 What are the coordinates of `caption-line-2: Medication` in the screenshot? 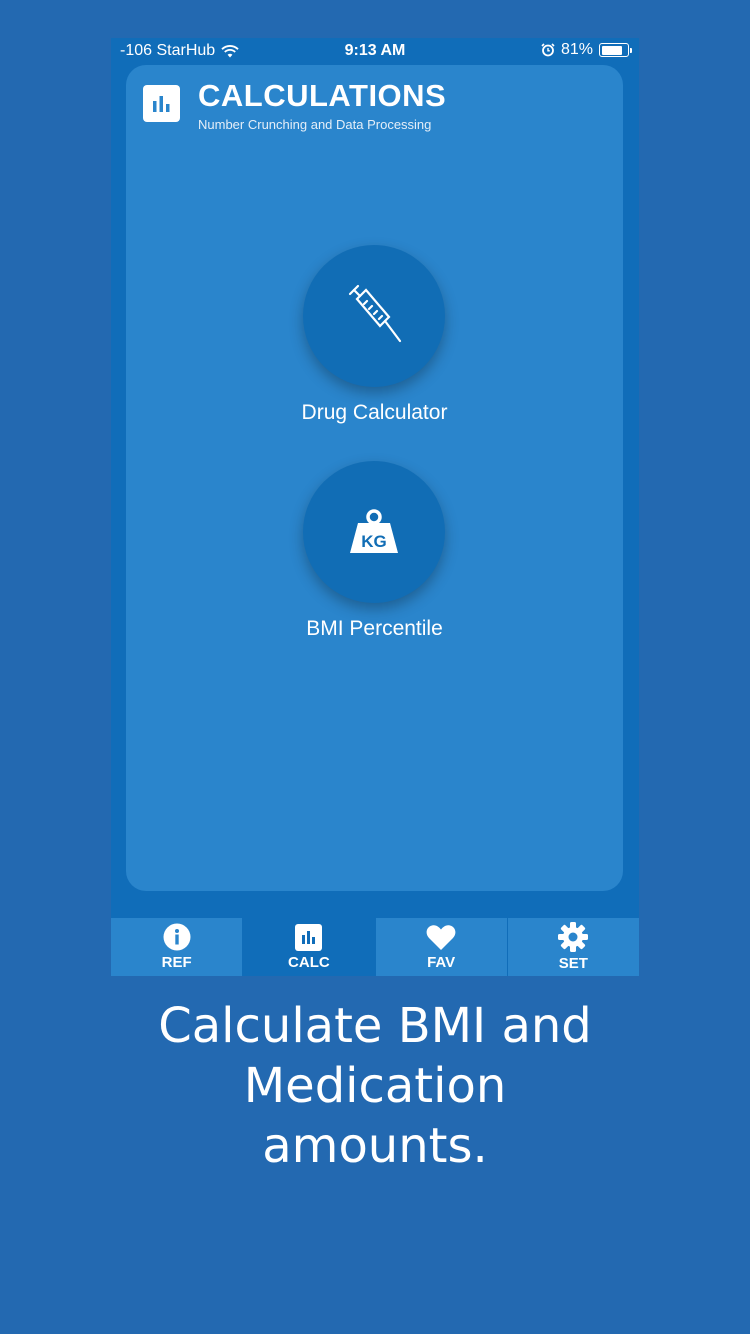 It's located at (375, 1086).